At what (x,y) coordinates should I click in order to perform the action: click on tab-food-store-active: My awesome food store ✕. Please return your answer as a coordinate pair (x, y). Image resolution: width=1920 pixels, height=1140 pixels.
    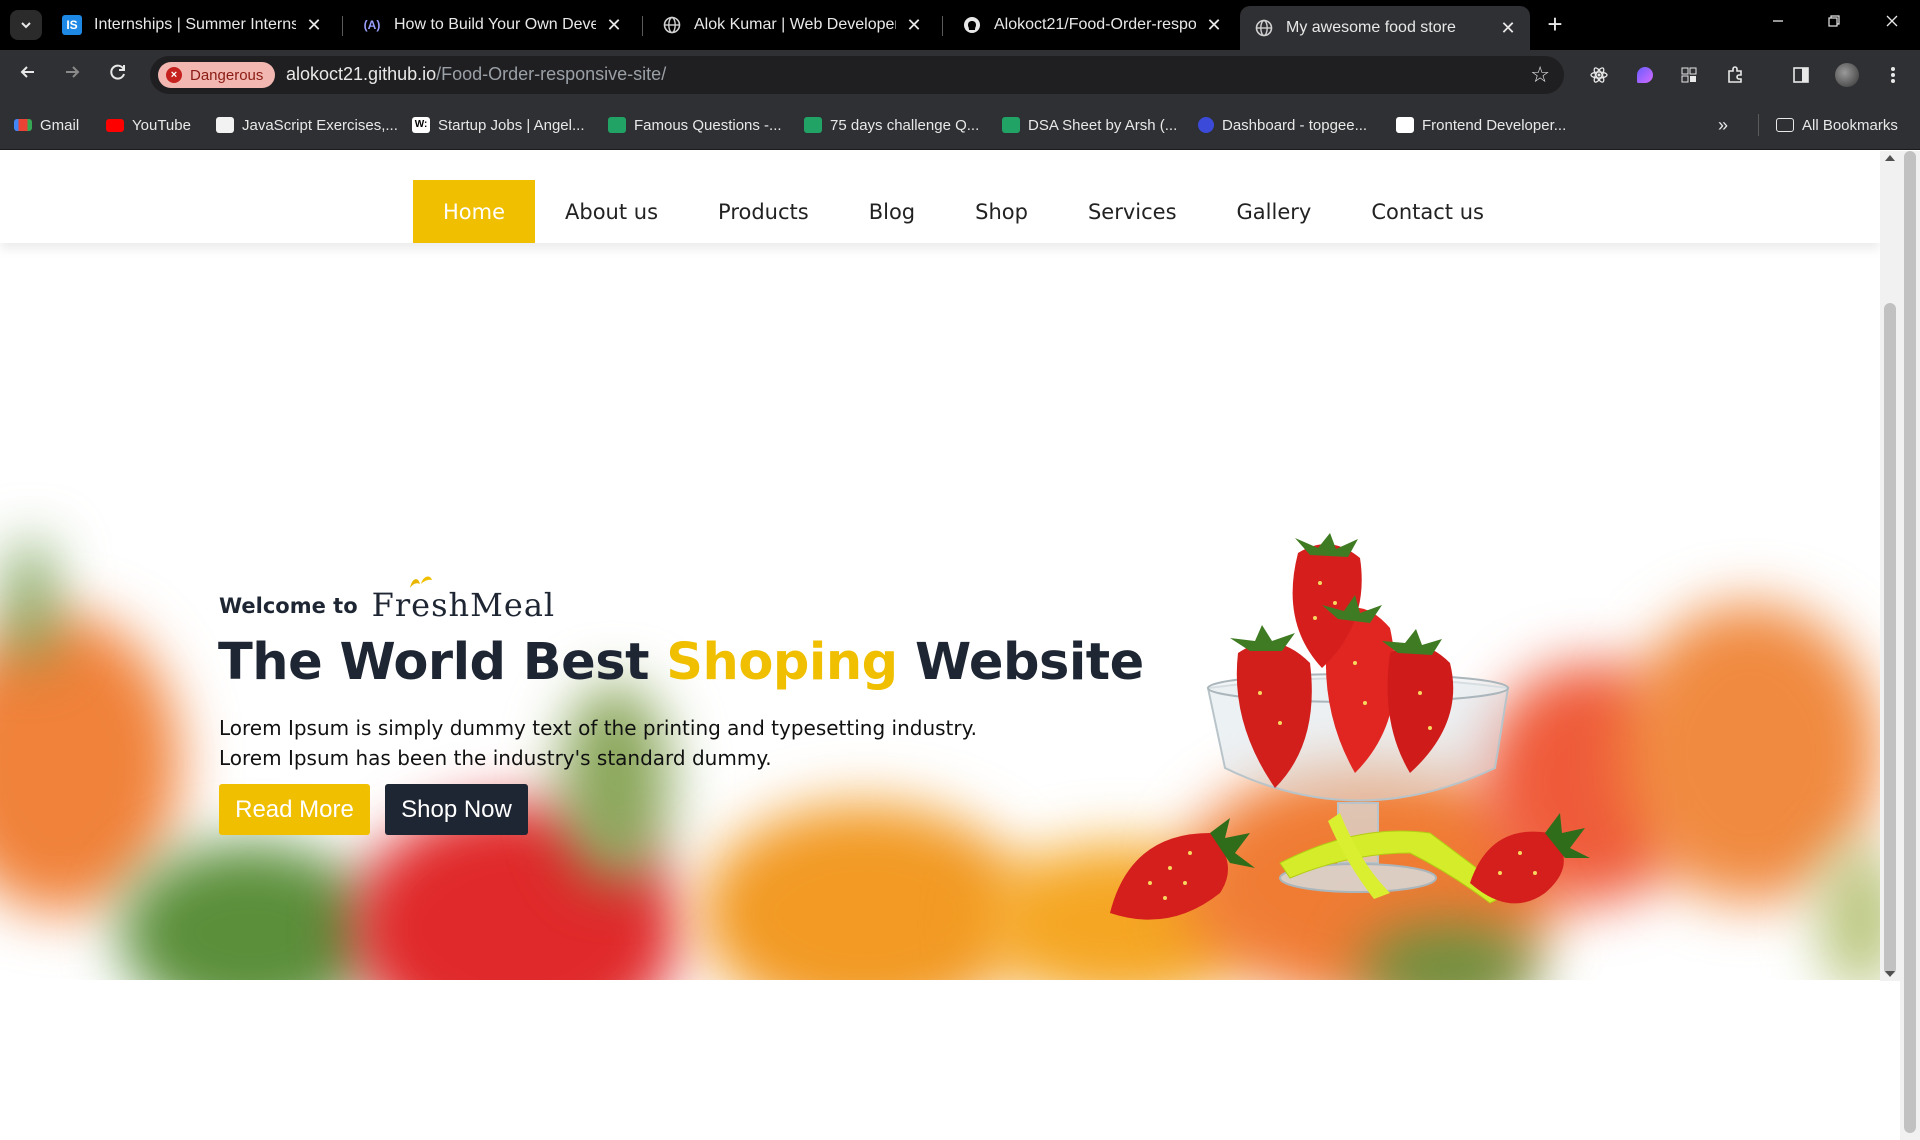
    Looking at the image, I should click on (1385, 28).